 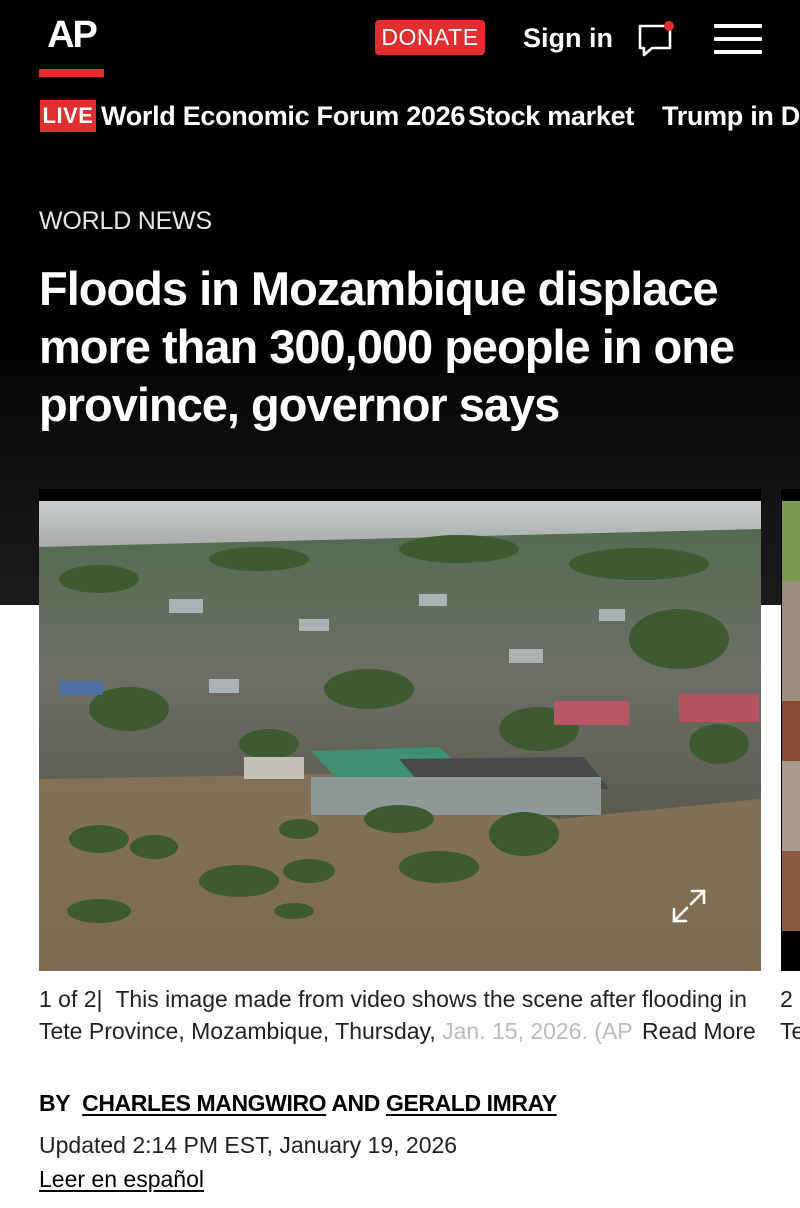 I want to click on donate-button: DONATE, so click(x=430, y=37).